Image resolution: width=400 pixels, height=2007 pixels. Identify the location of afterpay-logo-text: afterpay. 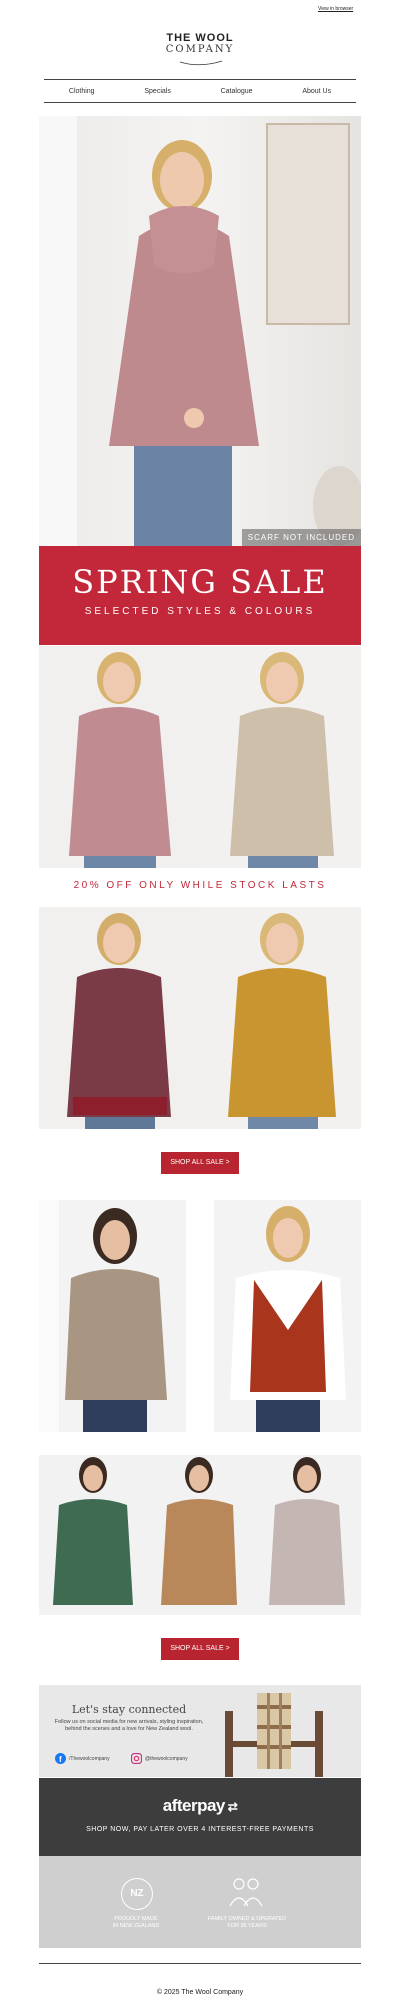
(194, 1805).